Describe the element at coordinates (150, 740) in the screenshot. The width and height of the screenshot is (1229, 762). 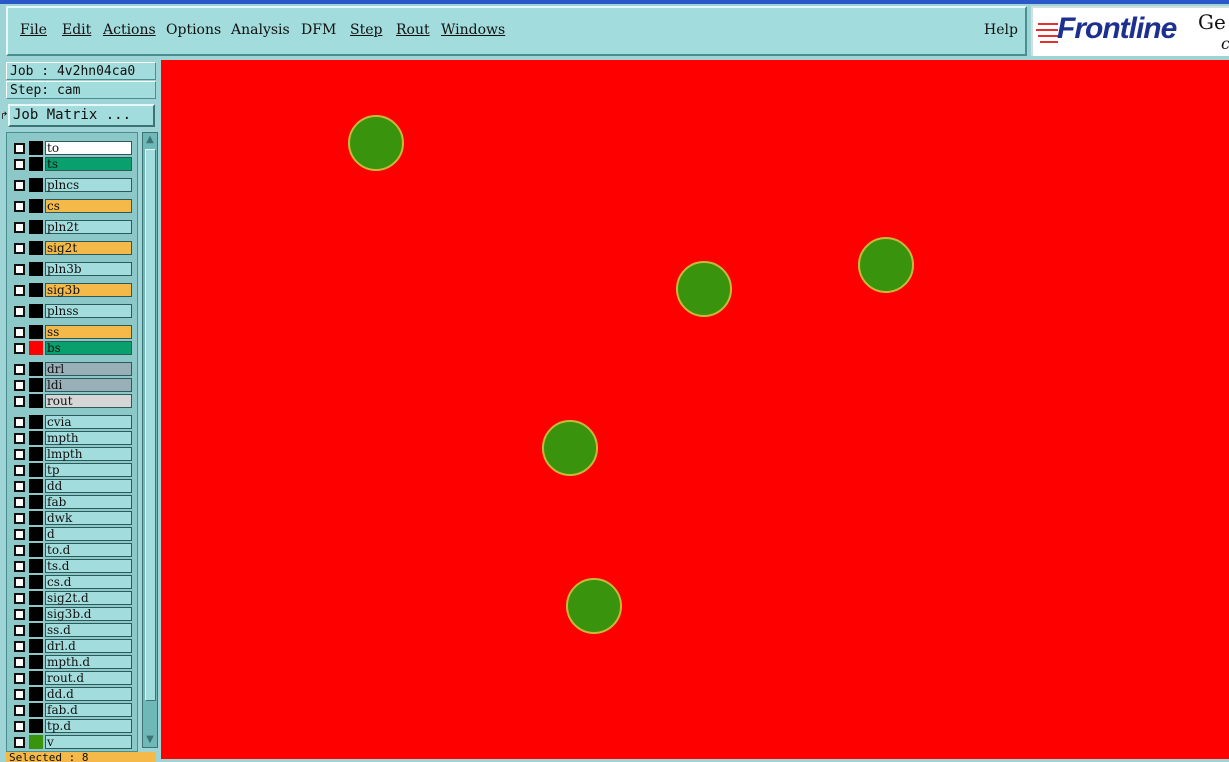
I see `scroll-down-icon: ▼` at that location.